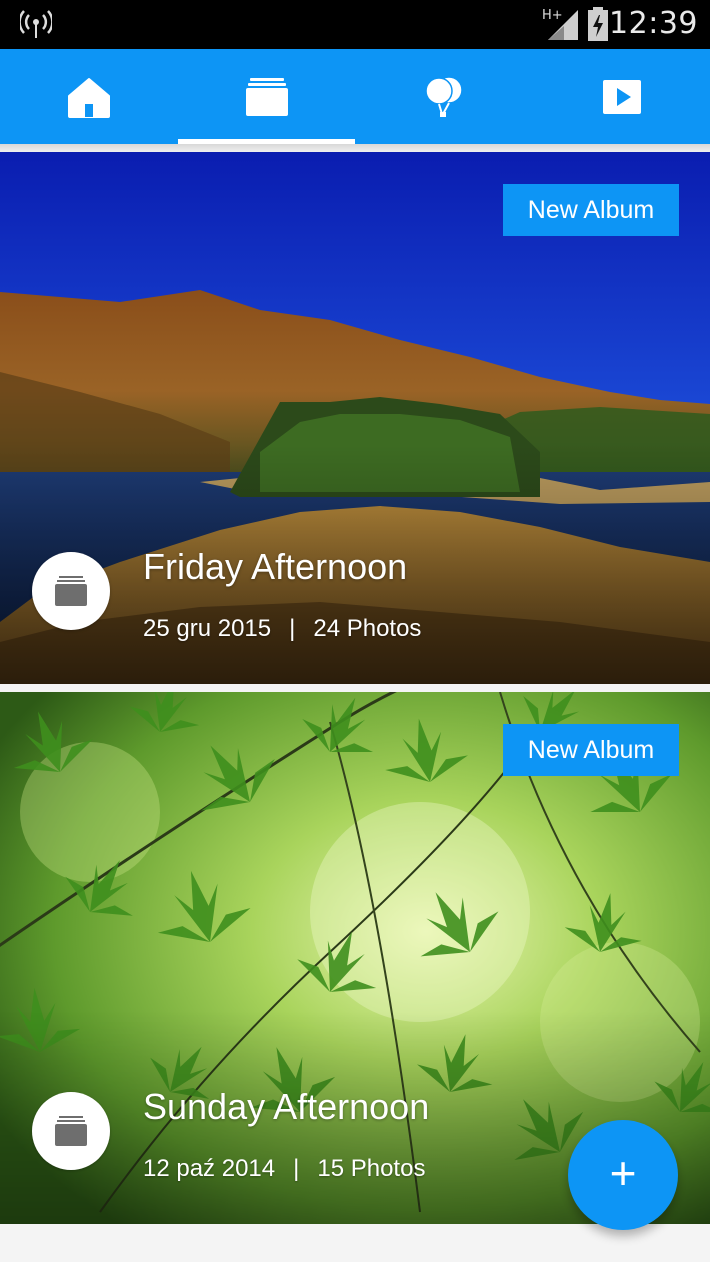 This screenshot has height=1262, width=710. What do you see at coordinates (36, 24) in the screenshot?
I see `wifi-tethering-icon` at bounding box center [36, 24].